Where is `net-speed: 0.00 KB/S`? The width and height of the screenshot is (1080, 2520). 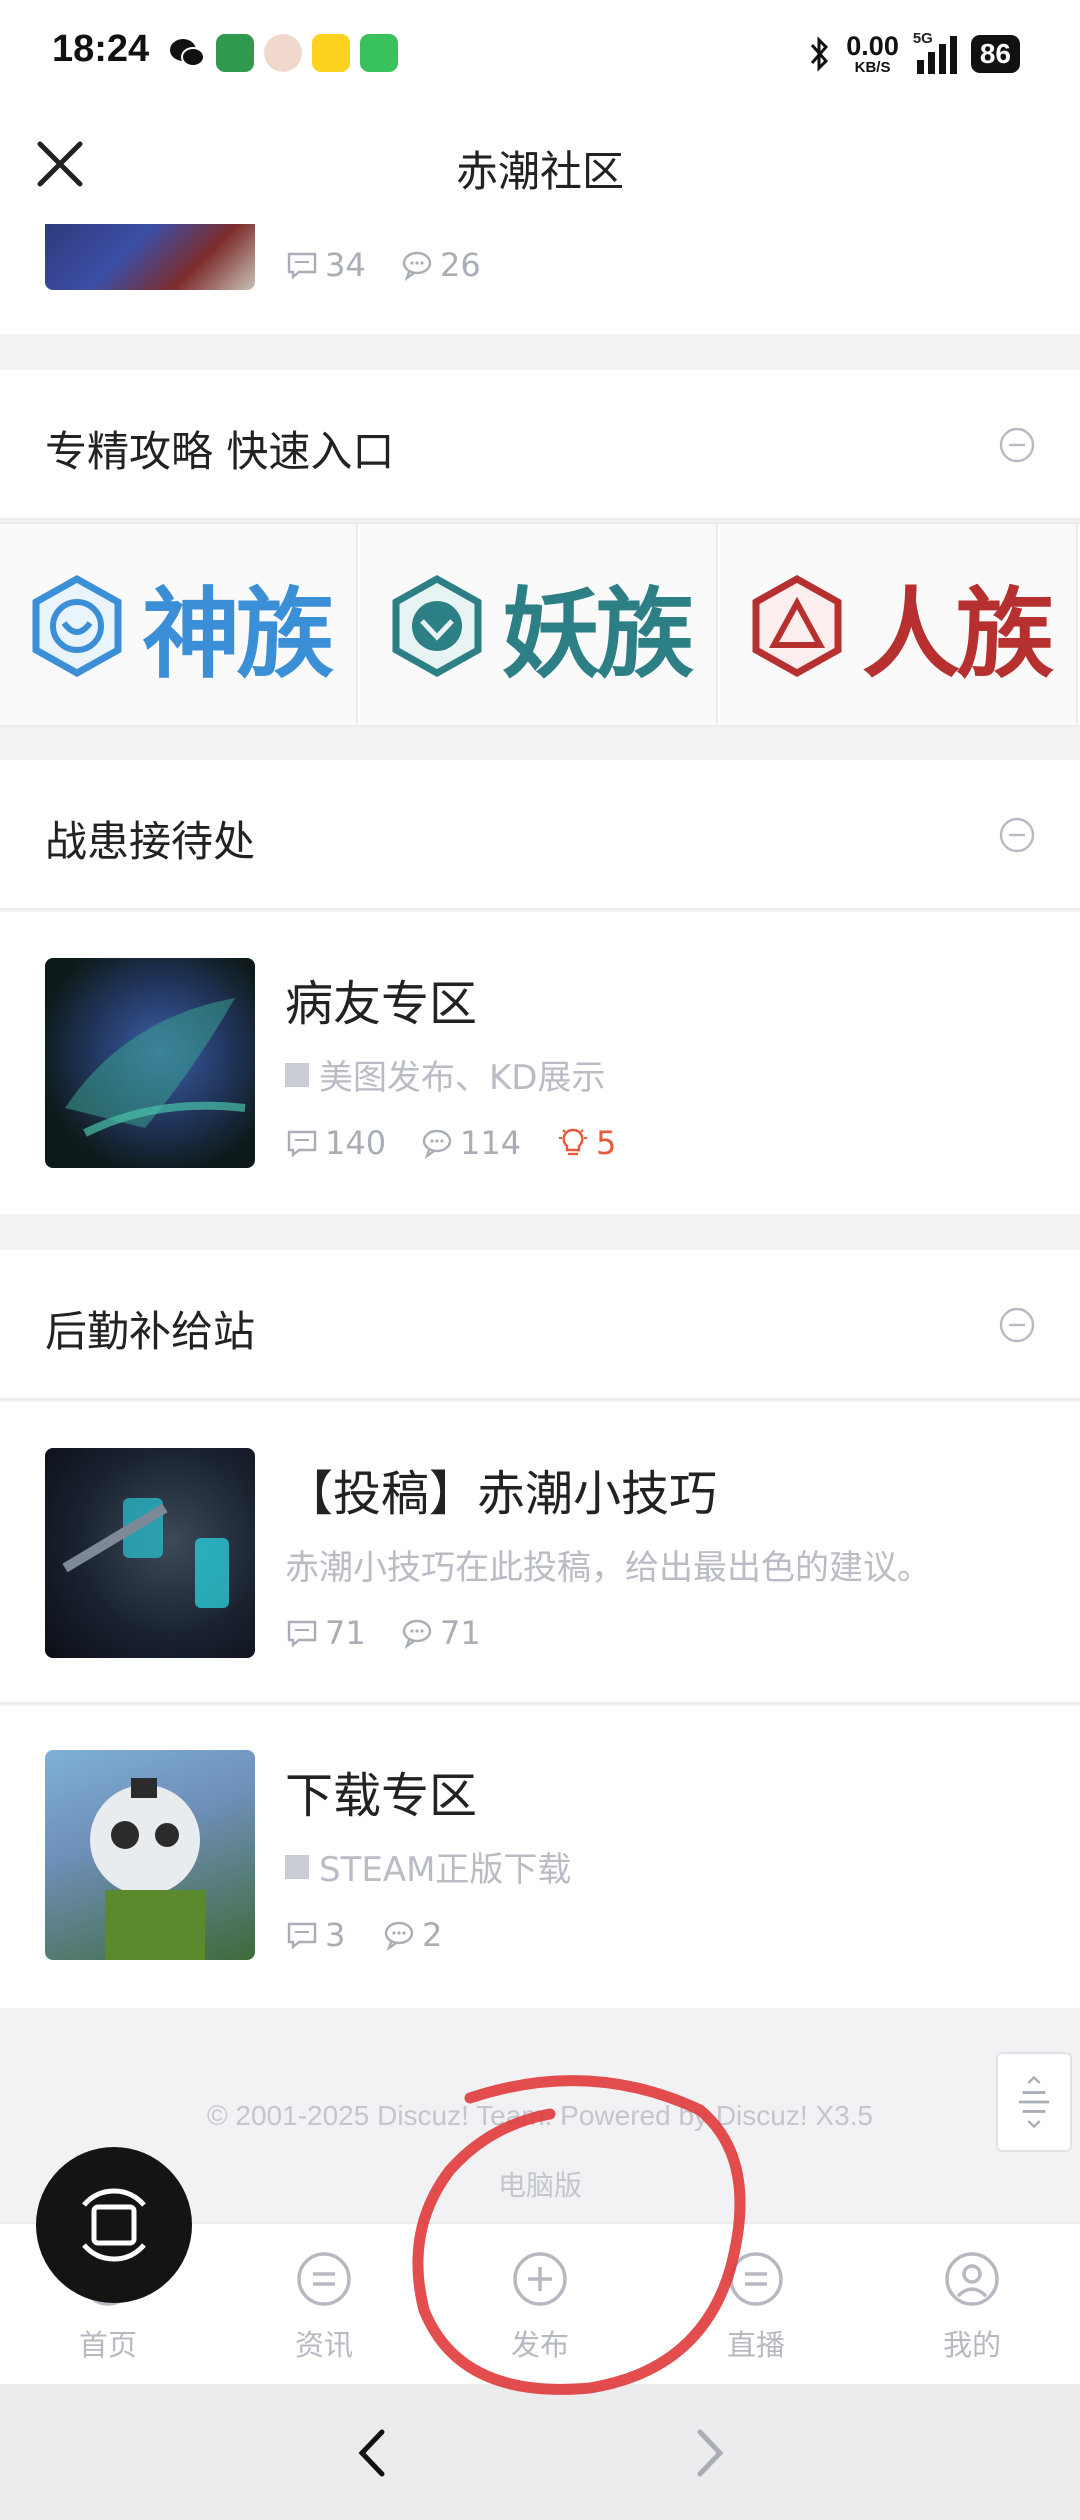 net-speed: 0.00 KB/S is located at coordinates (872, 53).